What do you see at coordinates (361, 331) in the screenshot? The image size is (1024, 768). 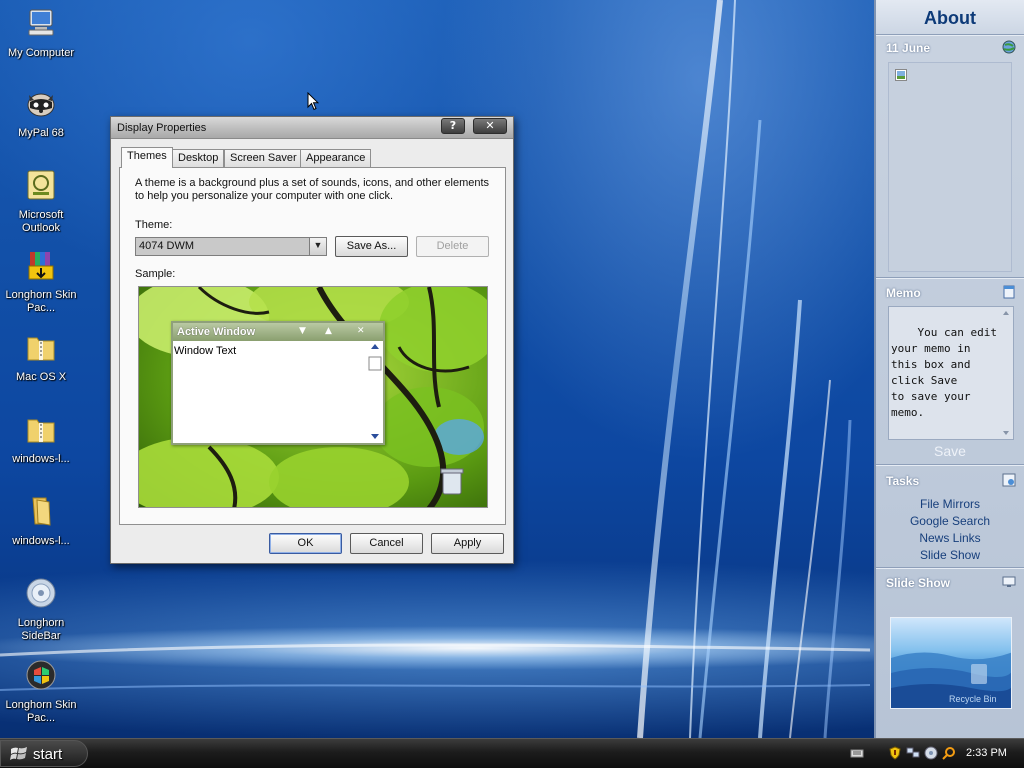 I see `close-icon: ✕` at bounding box center [361, 331].